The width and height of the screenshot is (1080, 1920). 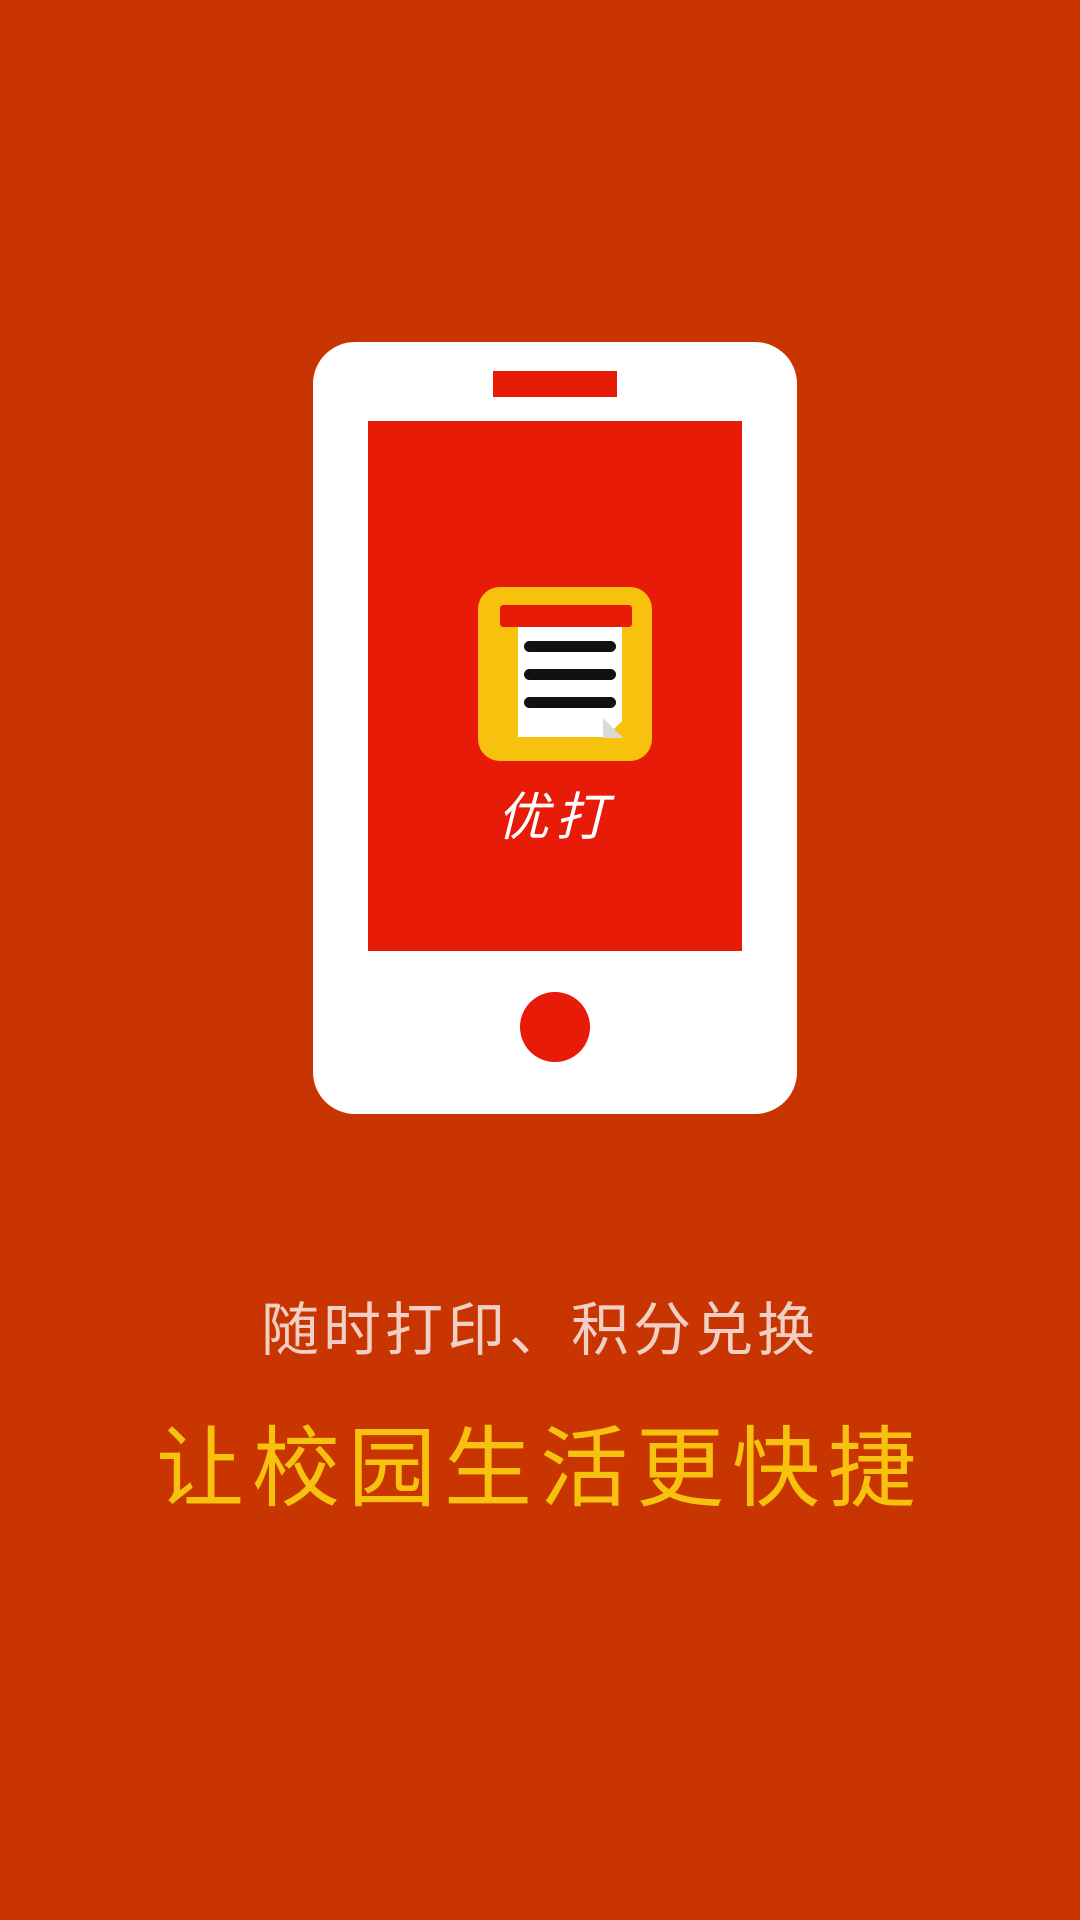 What do you see at coordinates (554, 818) in the screenshot?
I see `app-name: 优打` at bounding box center [554, 818].